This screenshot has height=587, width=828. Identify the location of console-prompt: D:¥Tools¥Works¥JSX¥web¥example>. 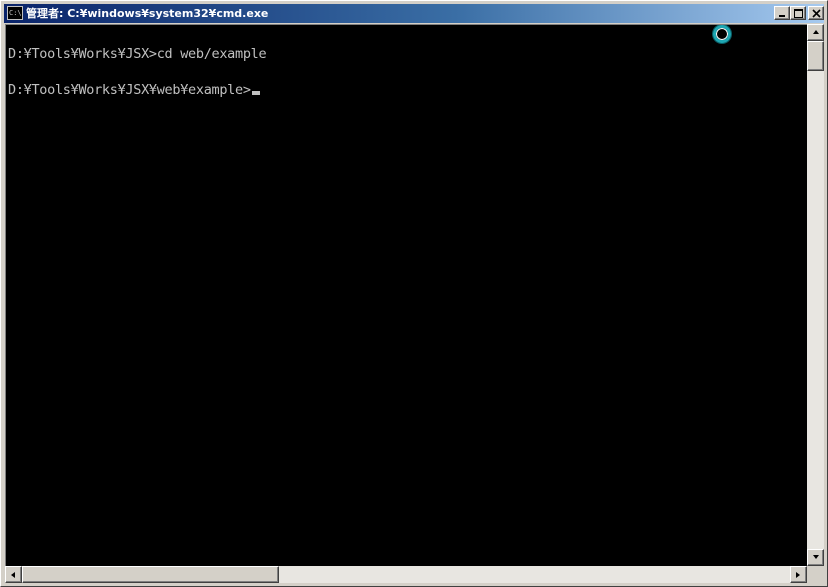
(129, 90).